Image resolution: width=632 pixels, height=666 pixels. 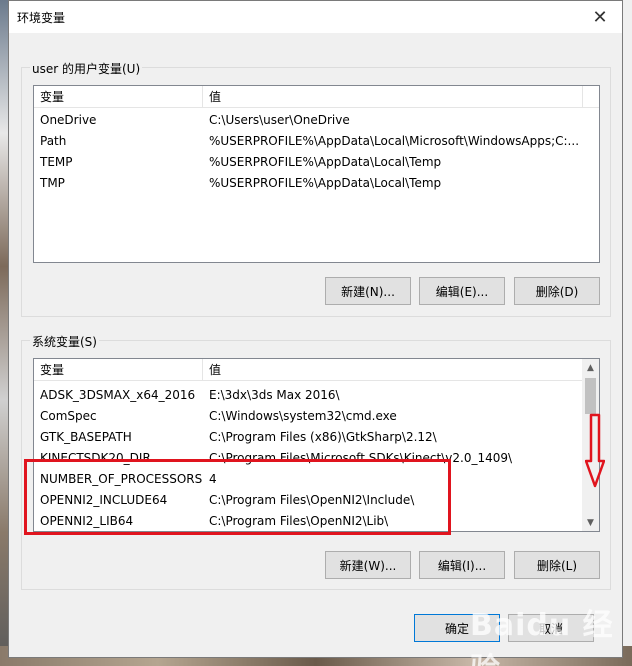 I want to click on variable-name: TMP, so click(x=52, y=183).